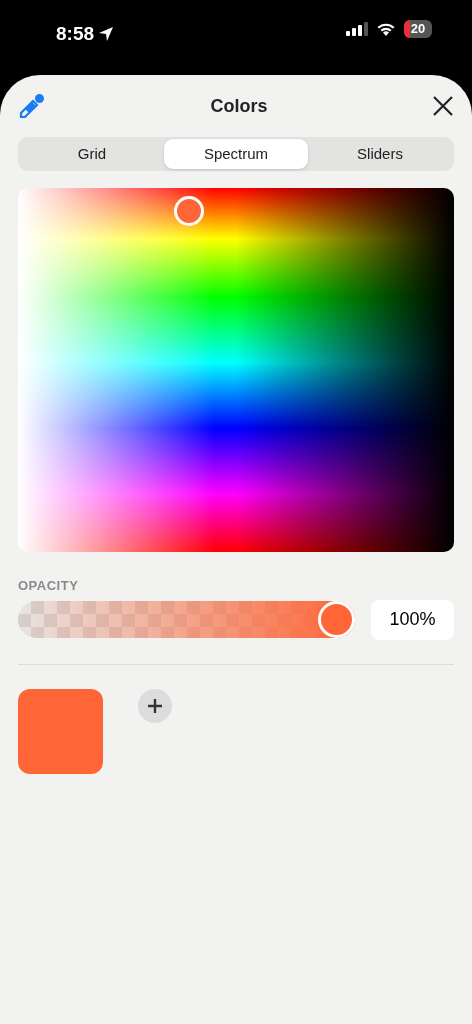  I want to click on clock-time: 8:58, so click(75, 34).